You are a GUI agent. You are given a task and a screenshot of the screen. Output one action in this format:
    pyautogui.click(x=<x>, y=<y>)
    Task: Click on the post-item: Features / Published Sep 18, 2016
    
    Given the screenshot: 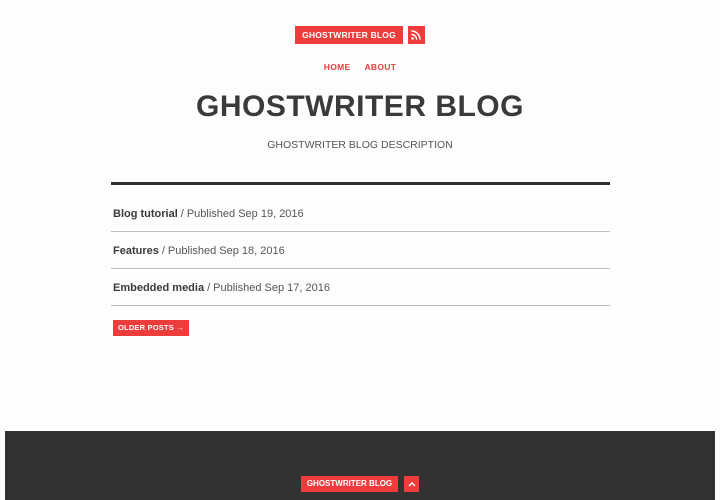 What is the action you would take?
    pyautogui.click(x=360, y=251)
    